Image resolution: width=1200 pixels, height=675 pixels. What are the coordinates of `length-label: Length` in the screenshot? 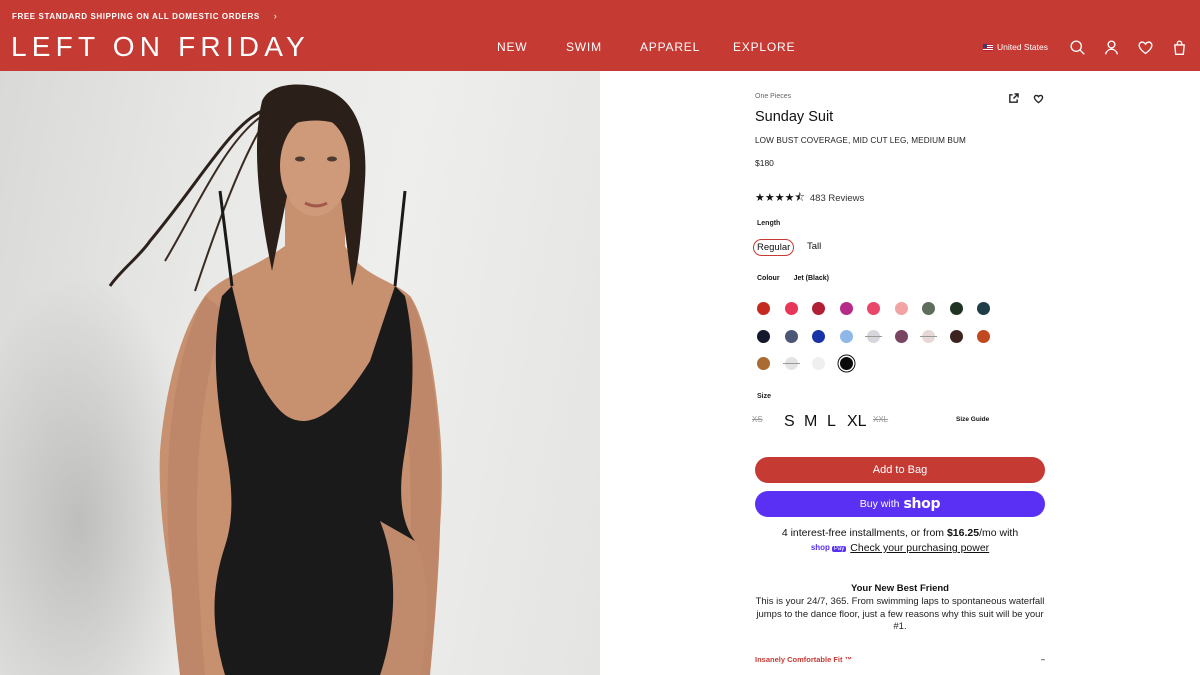 It's located at (769, 223).